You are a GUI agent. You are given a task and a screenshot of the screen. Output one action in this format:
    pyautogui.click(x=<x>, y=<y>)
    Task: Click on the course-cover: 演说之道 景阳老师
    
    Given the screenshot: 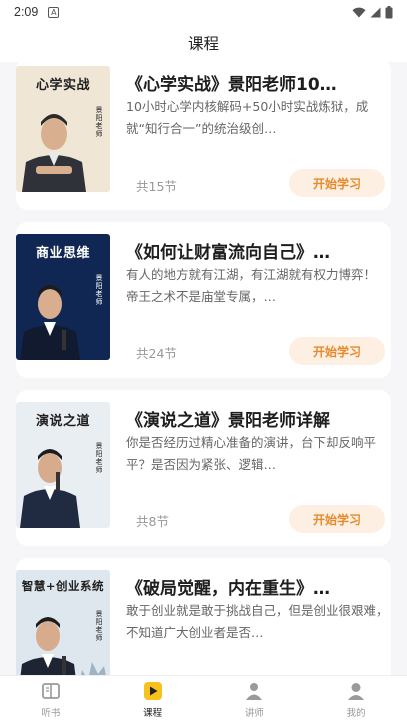 What is the action you would take?
    pyautogui.click(x=63, y=465)
    